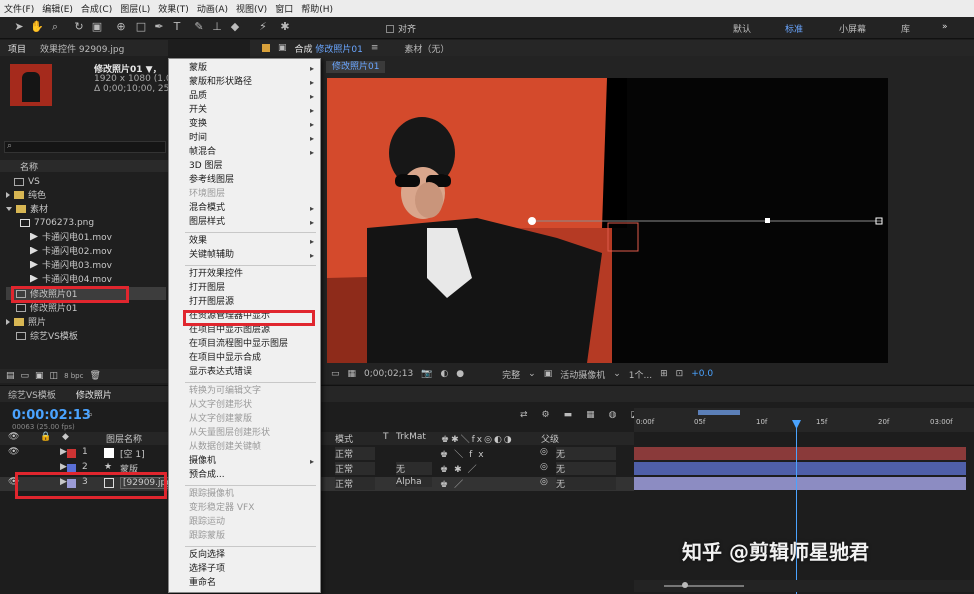 The image size is (974, 594). I want to click on menu-item: 关键帧辅助 ▸, so click(252, 255).